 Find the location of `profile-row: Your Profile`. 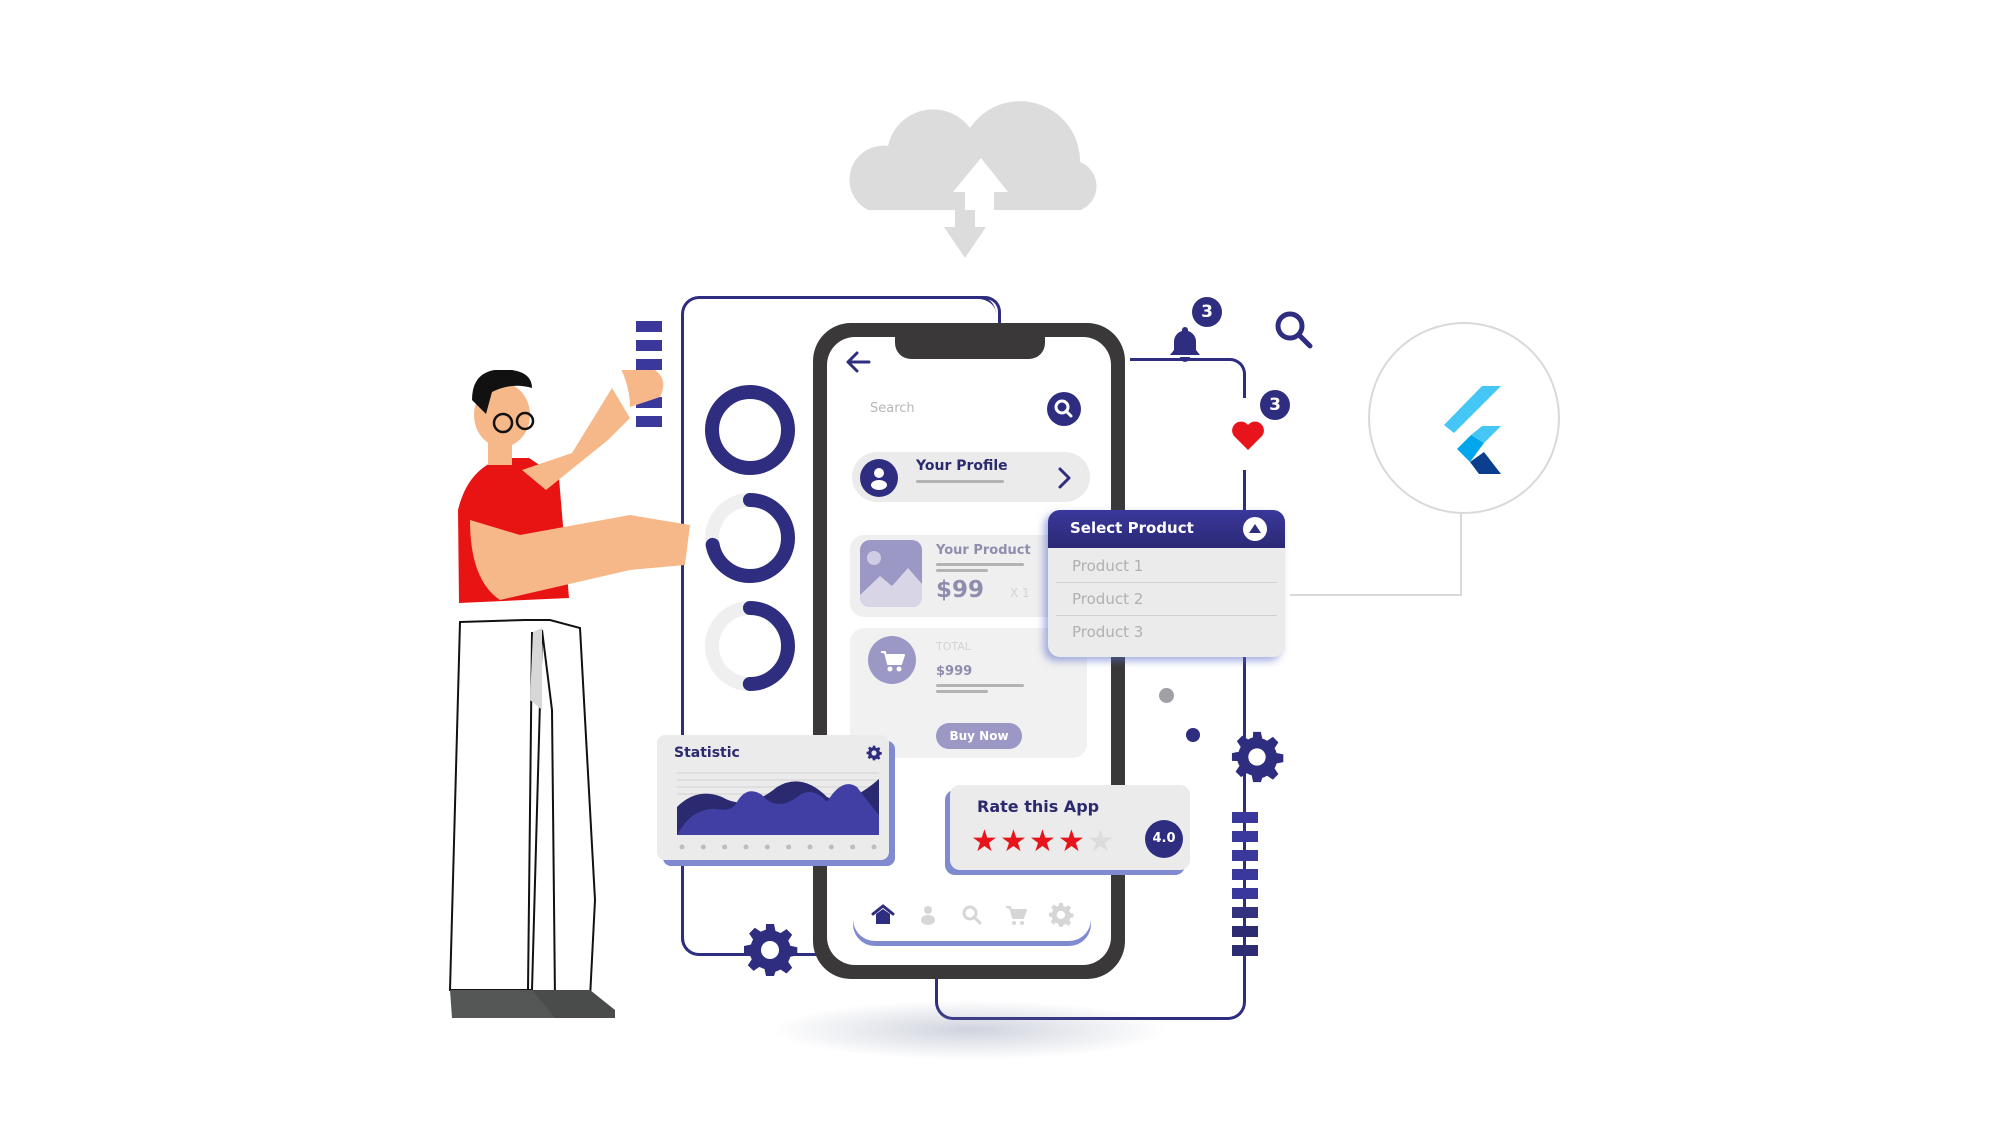

profile-row: Your Profile is located at coordinates (971, 477).